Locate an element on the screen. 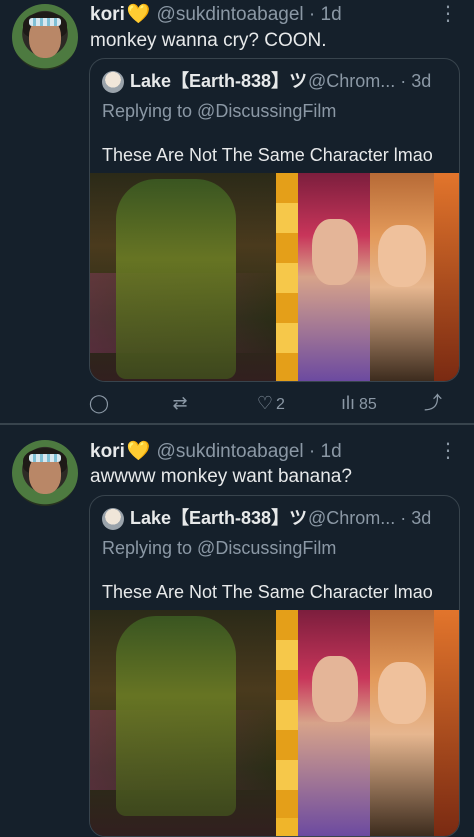  like-button: ♡ 2 is located at coordinates (269, 403).